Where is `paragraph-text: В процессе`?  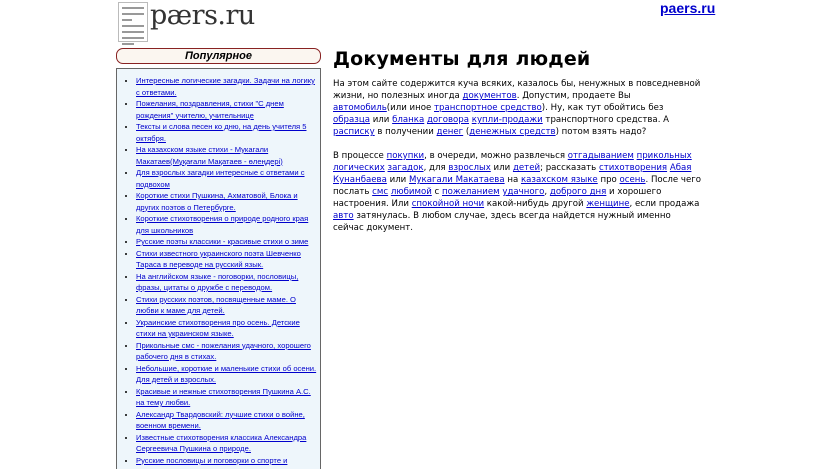 paragraph-text: В процессе is located at coordinates (360, 156).